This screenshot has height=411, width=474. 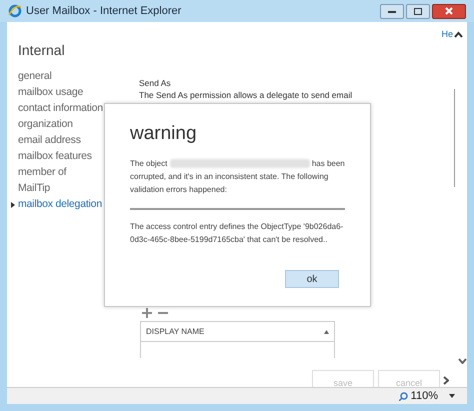 I want to click on help-link: He, so click(x=447, y=35).